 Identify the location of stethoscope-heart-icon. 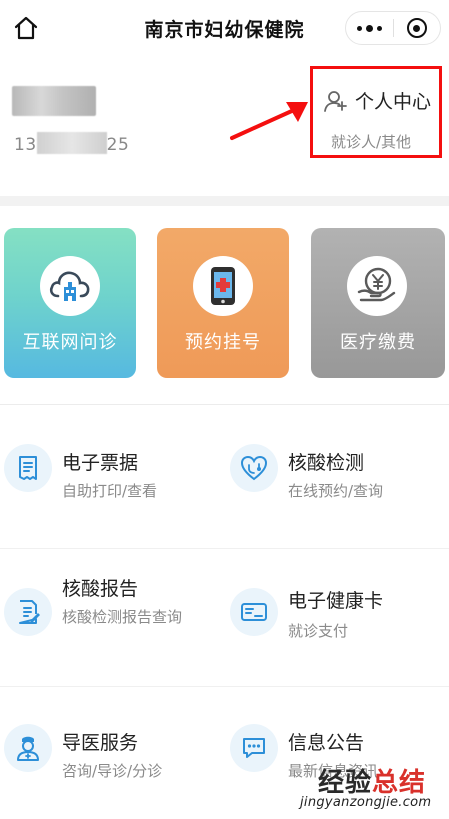
(254, 468).